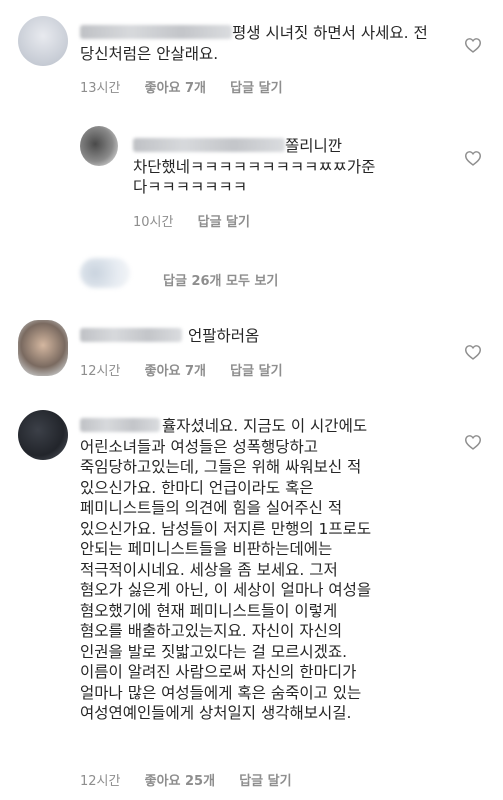 The image size is (503, 800). Describe the element at coordinates (254, 166) in the screenshot. I see `comment-text: 쫄리니깐 차단했네ㅋㅋㅋㅋㅋㅋㅋㅋㅋㅉㅉ가준 다ㅋㅋㅋㅋㅋㅋㅋ` at that location.